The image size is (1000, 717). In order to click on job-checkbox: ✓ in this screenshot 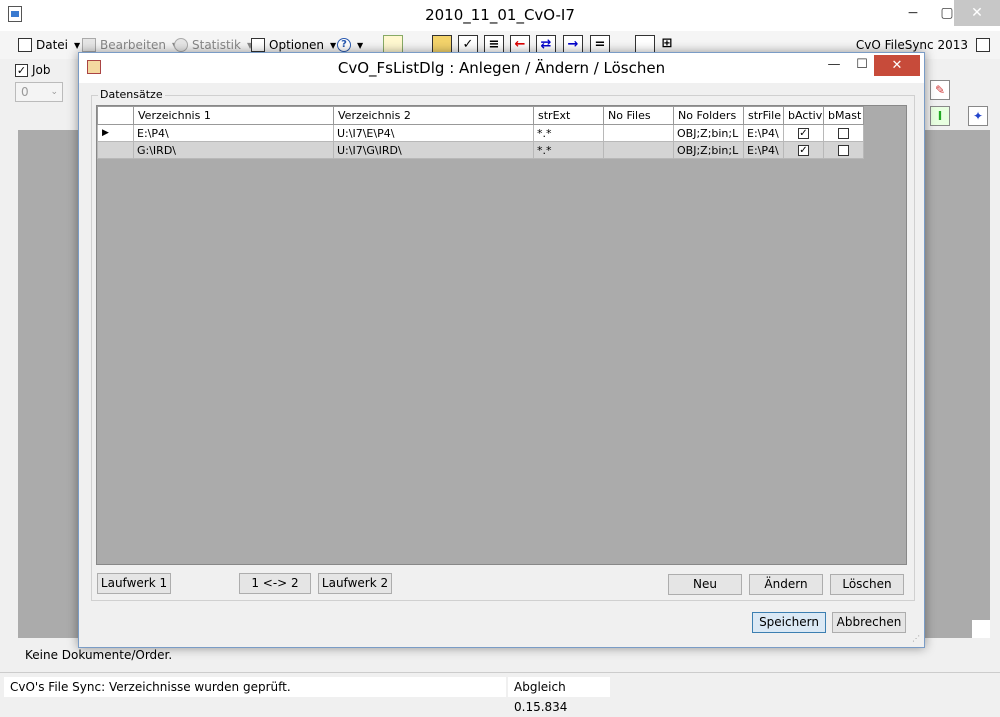, I will do `click(21, 70)`.